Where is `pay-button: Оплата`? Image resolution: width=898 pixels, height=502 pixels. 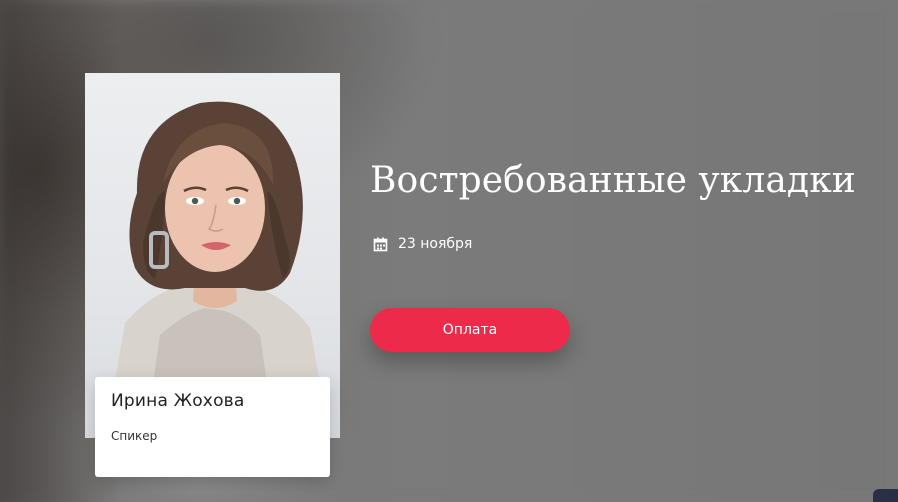
pay-button: Оплата is located at coordinates (470, 330).